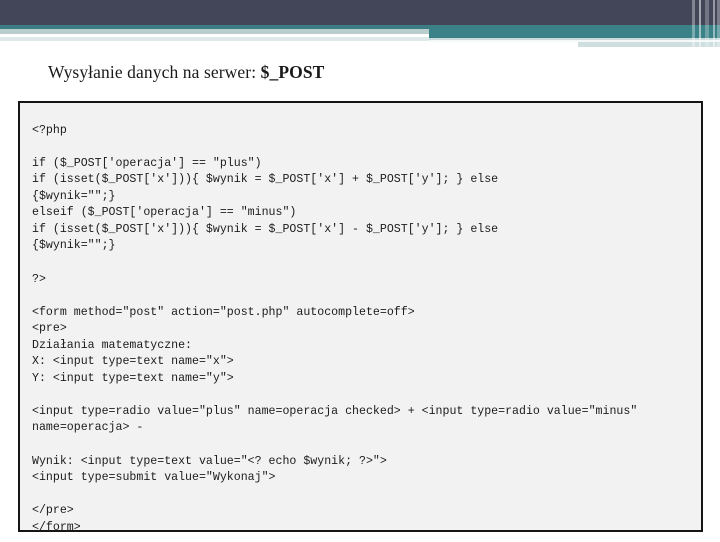 Image resolution: width=720 pixels, height=542 pixels. Describe the element at coordinates (574, 31) in the screenshot. I see `header-teal-band-right` at that location.